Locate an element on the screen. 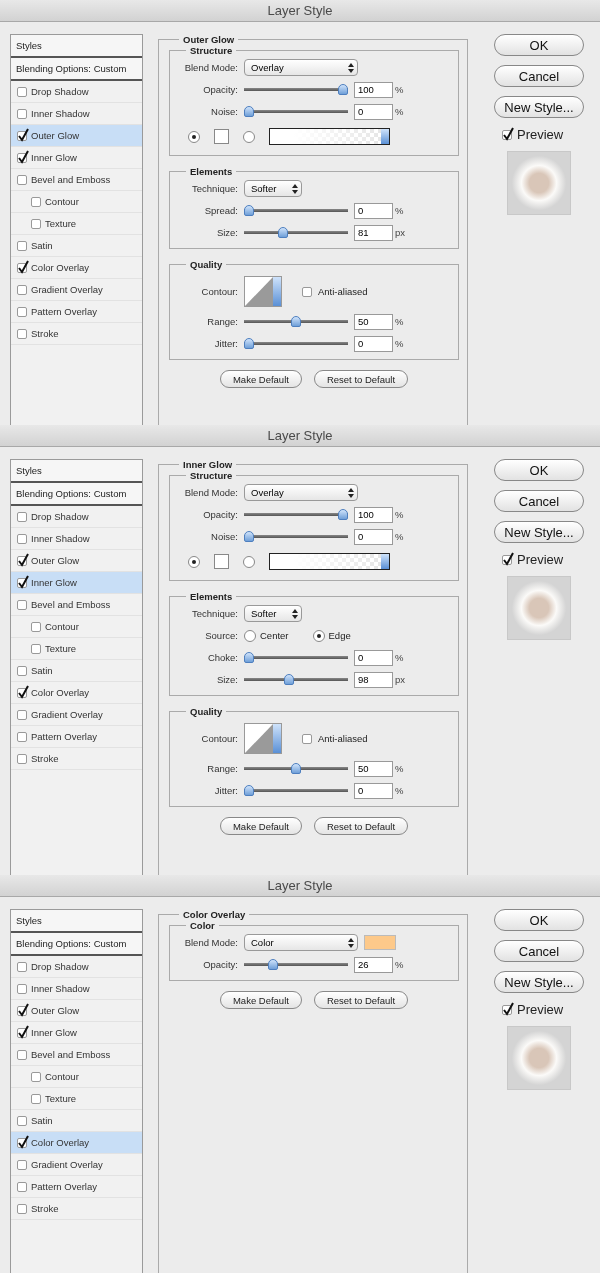 This screenshot has height=1273, width=600. style-list-item: Inner Shadow is located at coordinates (76, 539).